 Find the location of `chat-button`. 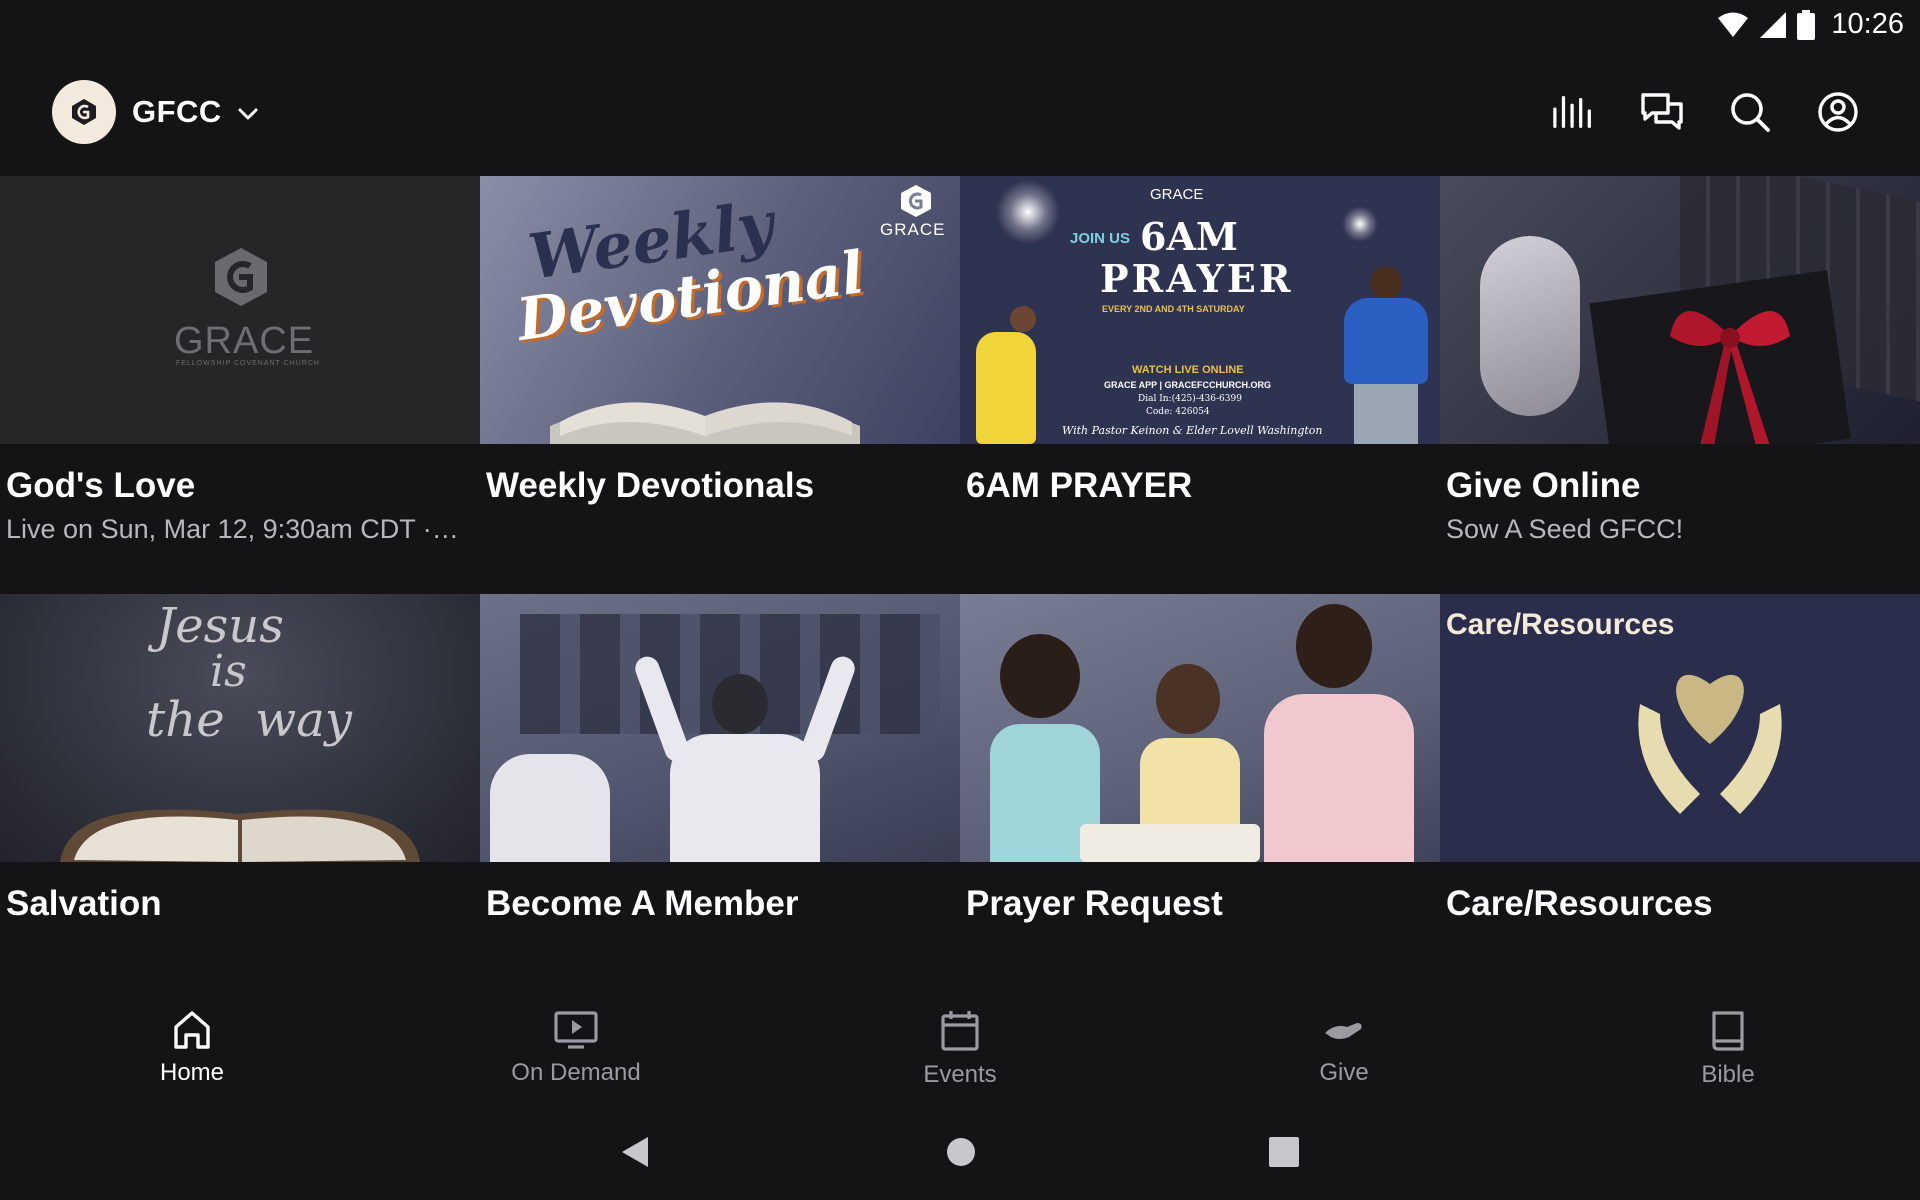

chat-button is located at coordinates (1662, 112).